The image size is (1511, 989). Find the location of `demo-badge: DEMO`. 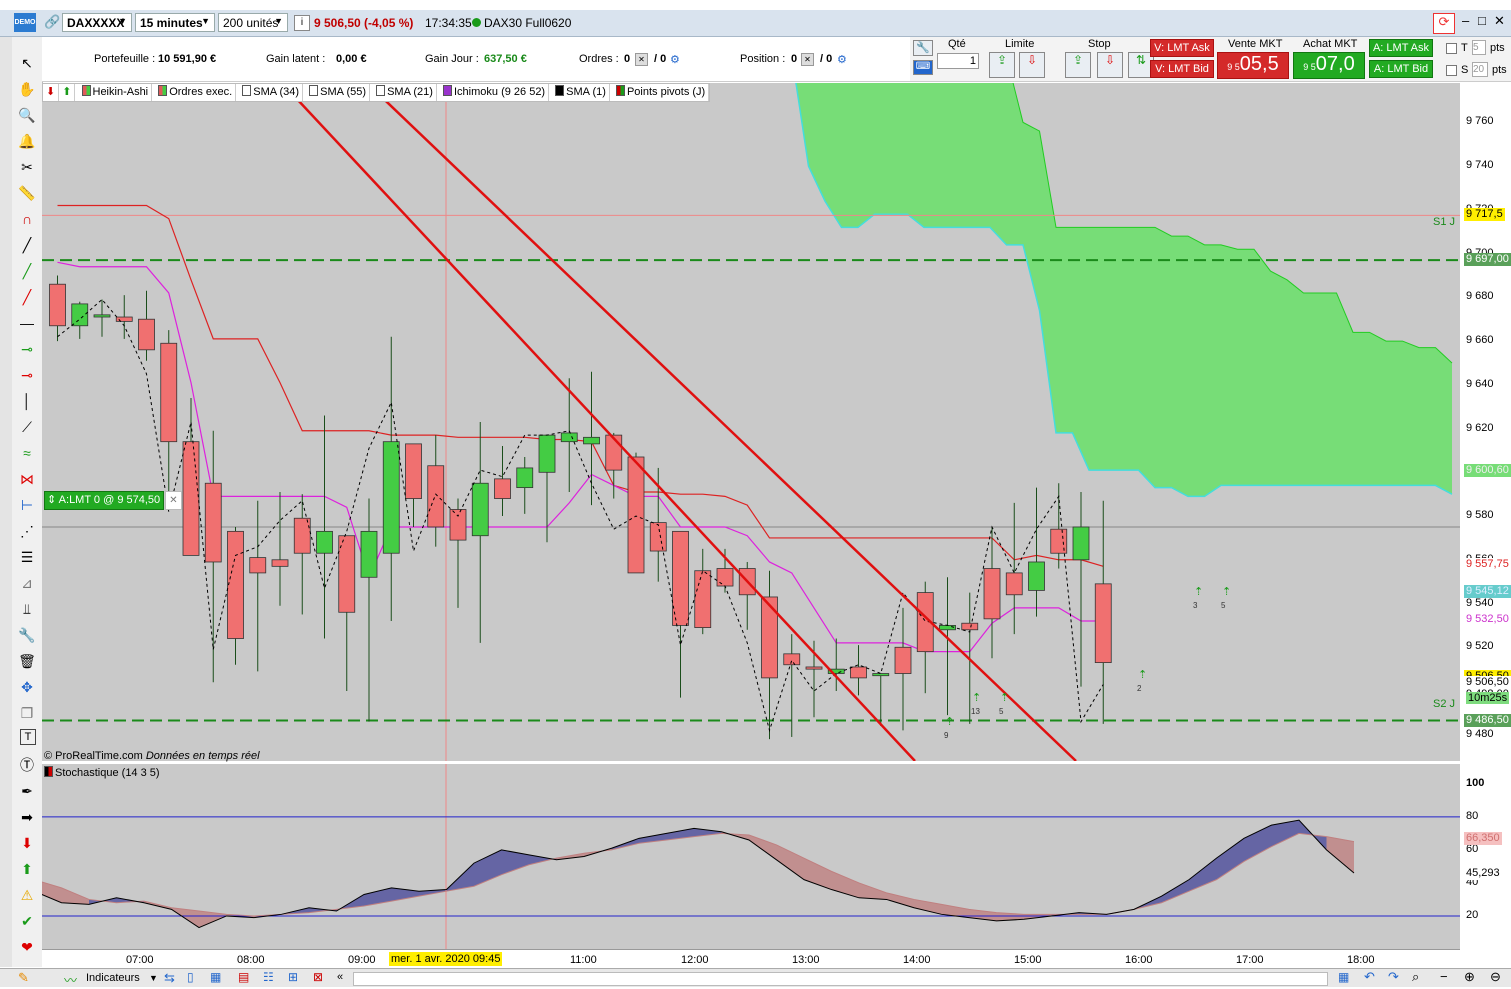

demo-badge: DEMO is located at coordinates (25, 22).